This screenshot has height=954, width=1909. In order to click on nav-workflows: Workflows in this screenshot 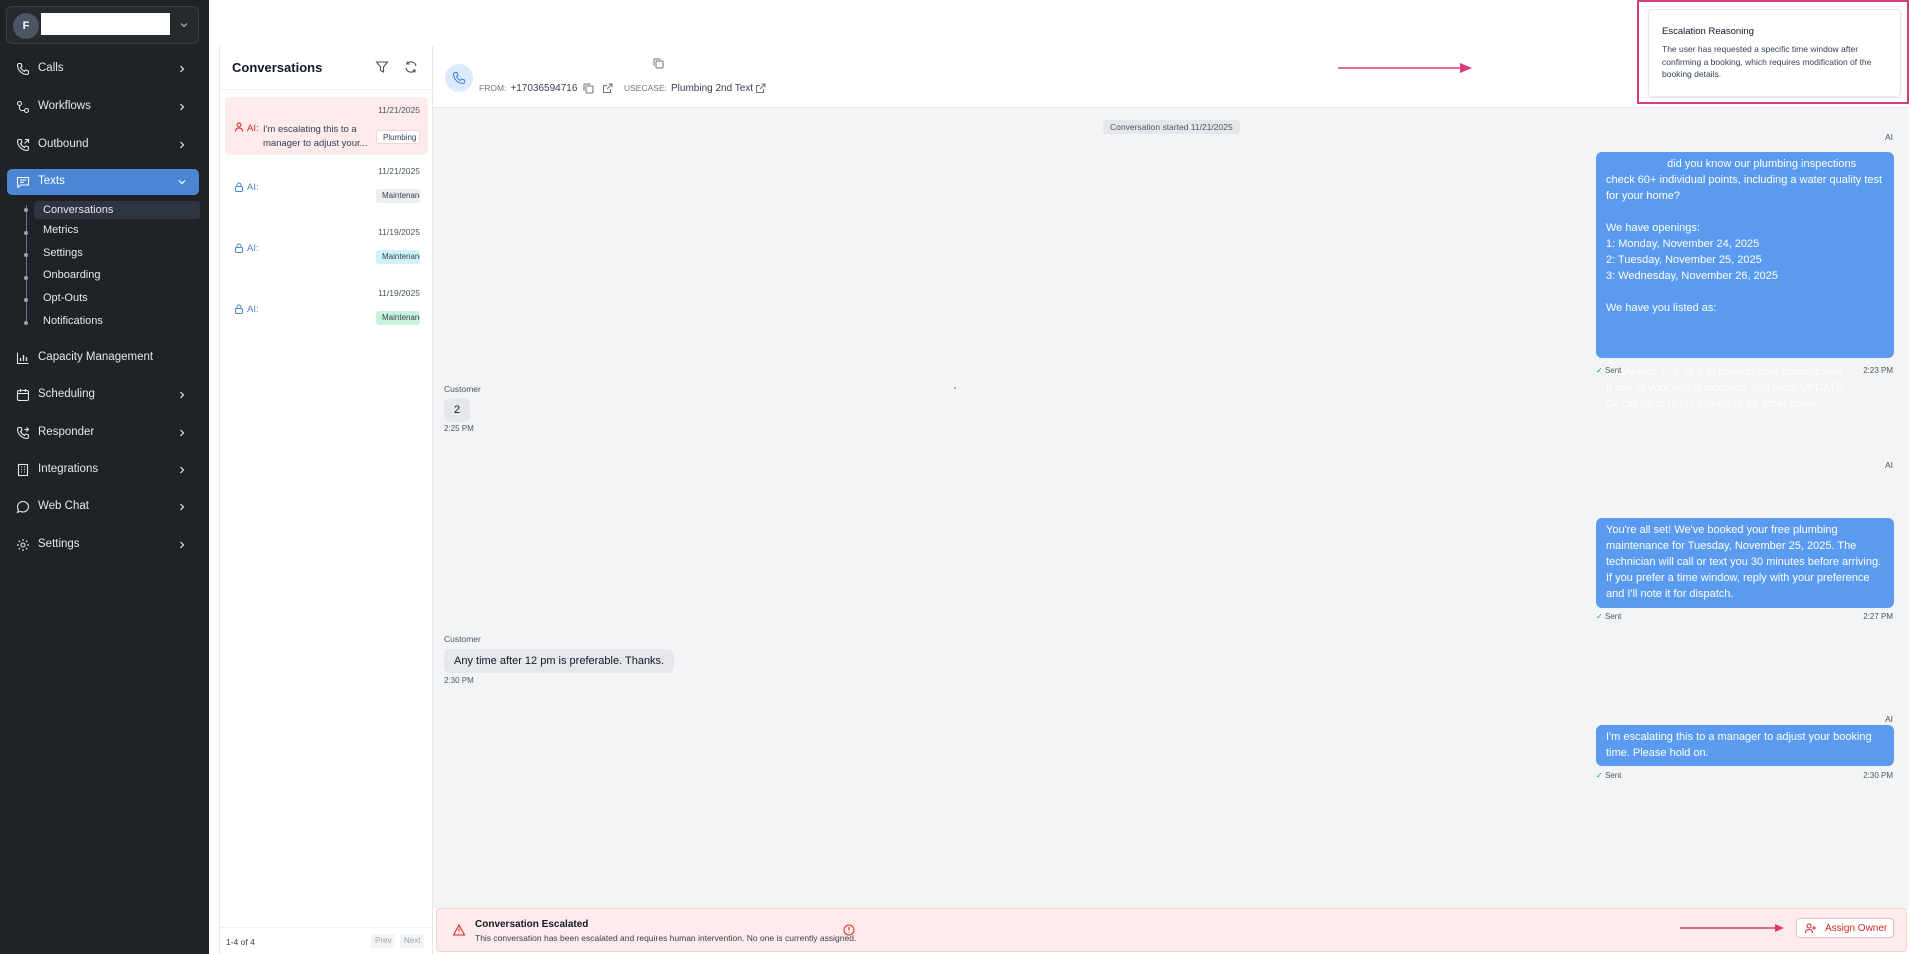, I will do `click(103, 107)`.